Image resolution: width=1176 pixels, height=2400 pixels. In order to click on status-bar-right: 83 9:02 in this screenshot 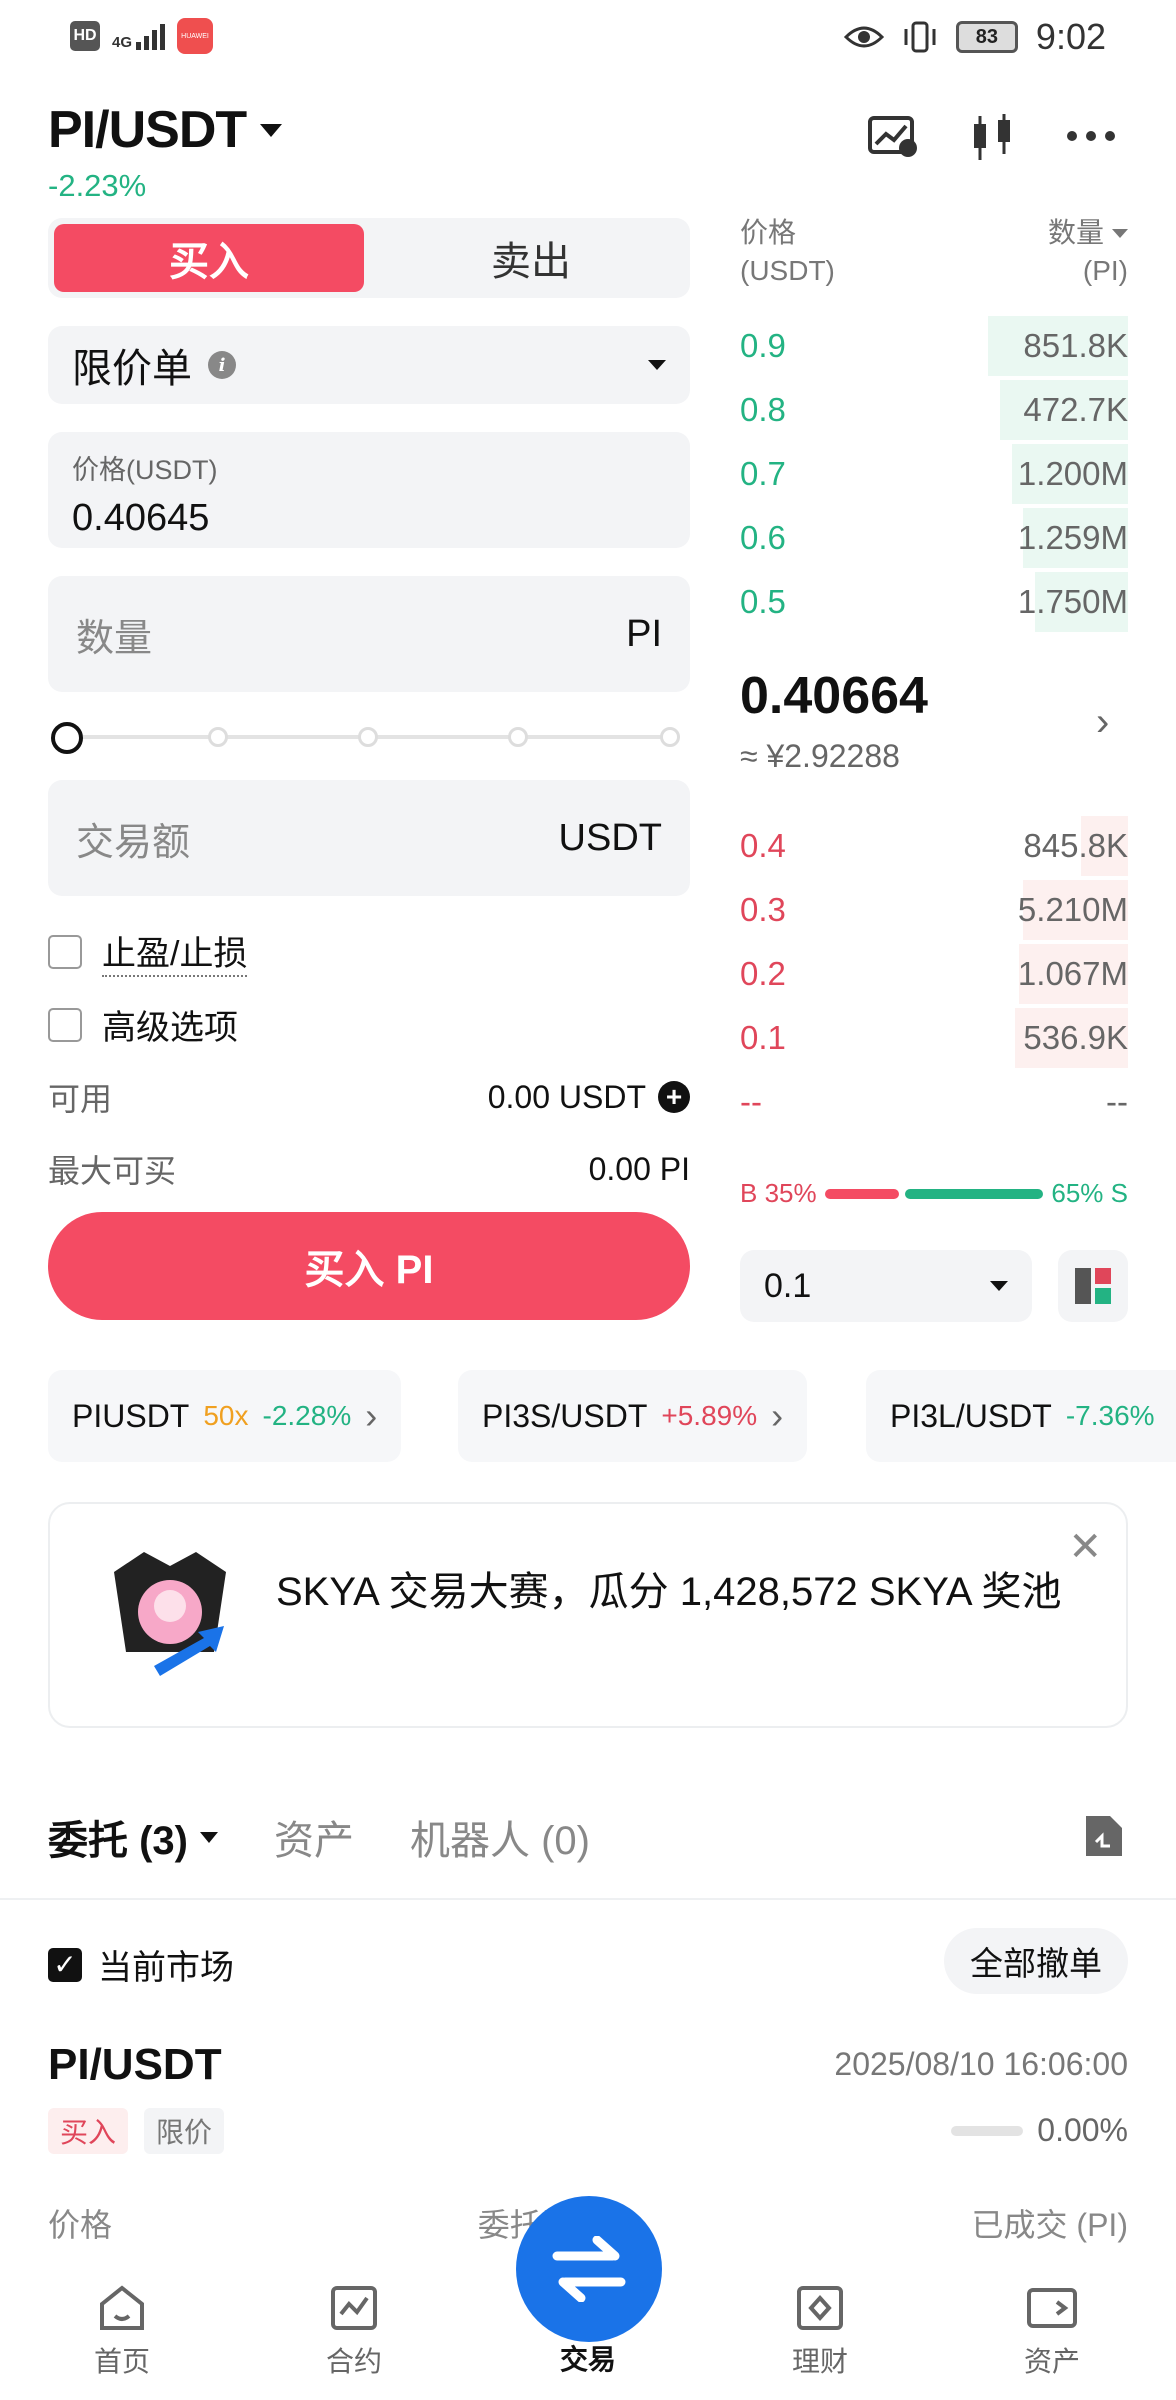, I will do `click(974, 37)`.